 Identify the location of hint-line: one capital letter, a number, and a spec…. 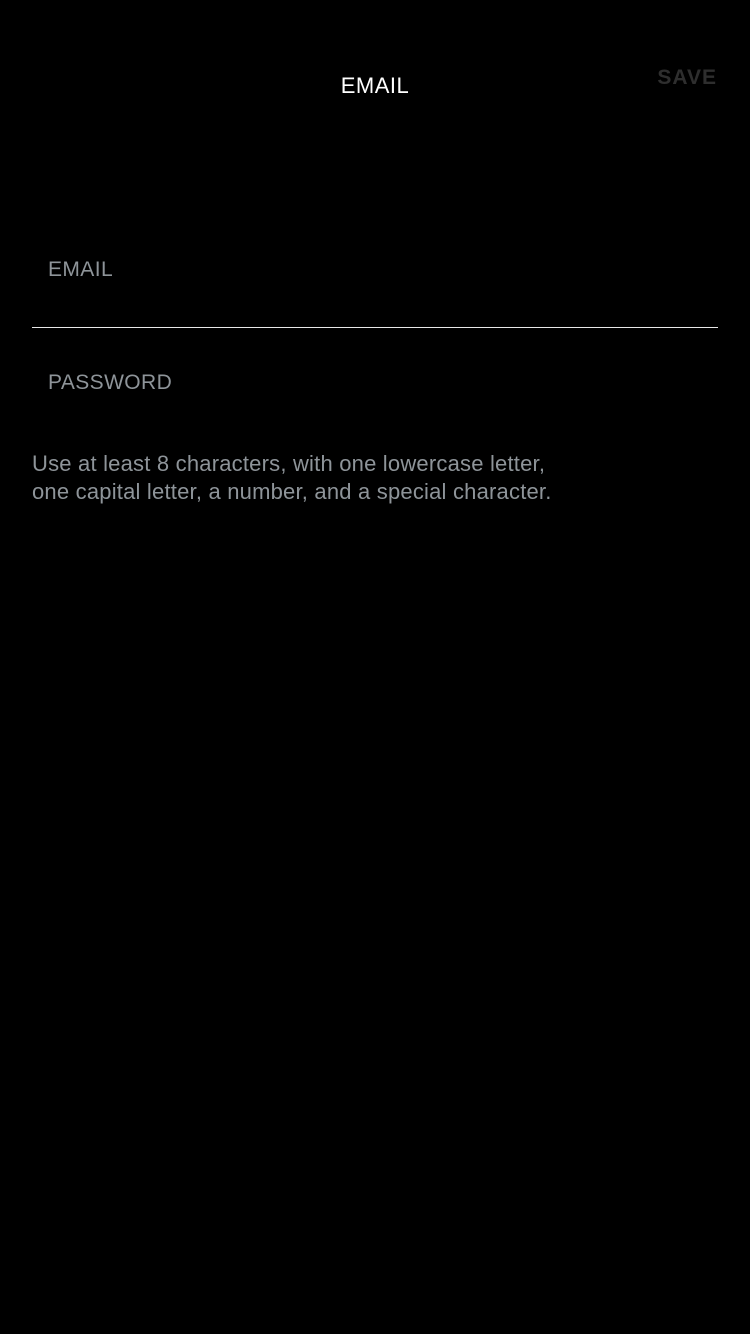
(292, 491).